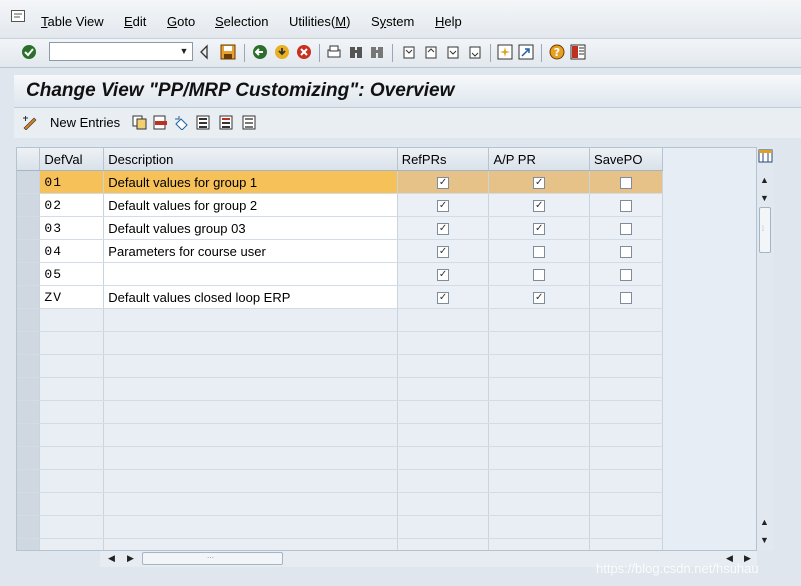  What do you see at coordinates (135, 21) in the screenshot?
I see `menu-edit: Edit` at bounding box center [135, 21].